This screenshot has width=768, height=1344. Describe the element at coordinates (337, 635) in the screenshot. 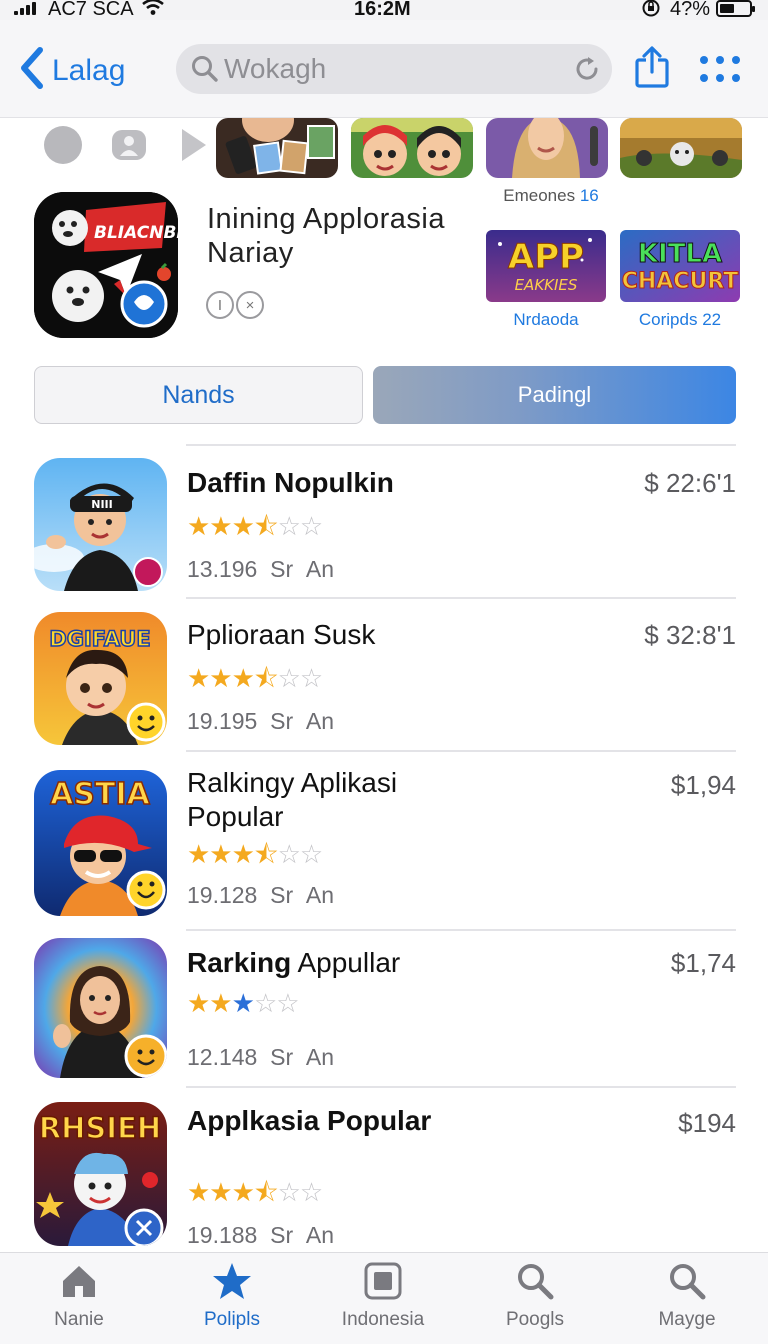

I see `app-name: Pplioraan Susk` at that location.